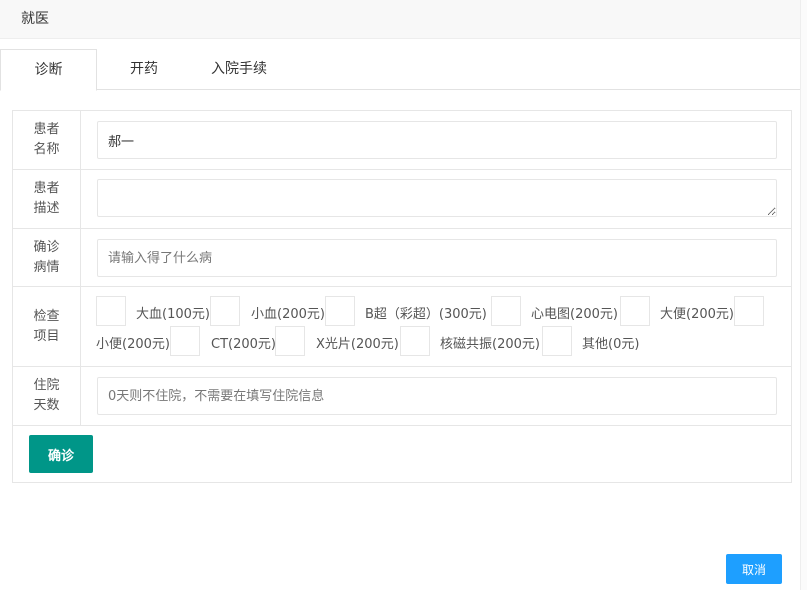 The image size is (807, 590). Describe the element at coordinates (47, 396) in the screenshot. I see `hospital-days-label: 住院天数` at that location.